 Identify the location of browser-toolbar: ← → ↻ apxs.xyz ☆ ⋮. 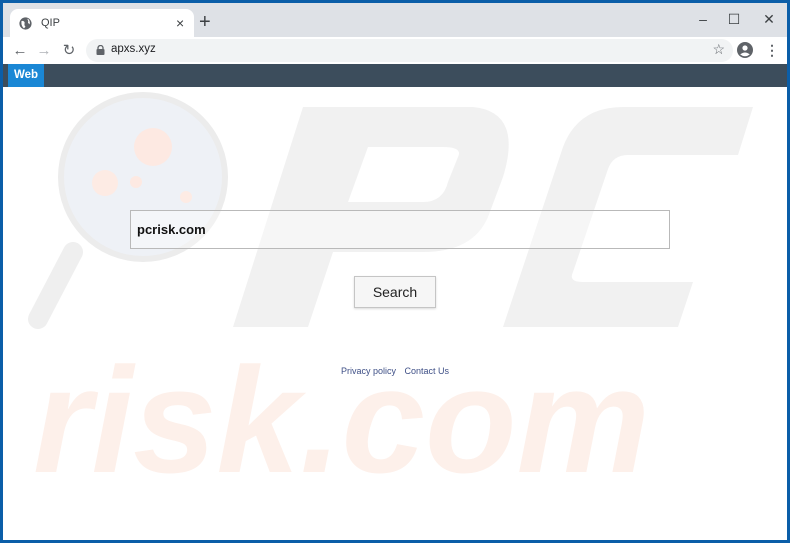
(395, 50).